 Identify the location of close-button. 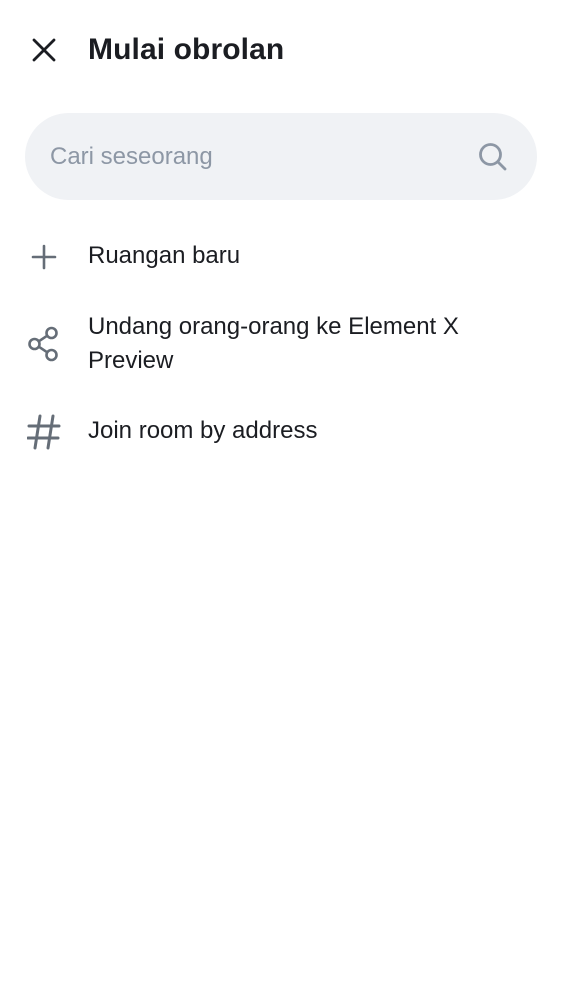
(44, 50).